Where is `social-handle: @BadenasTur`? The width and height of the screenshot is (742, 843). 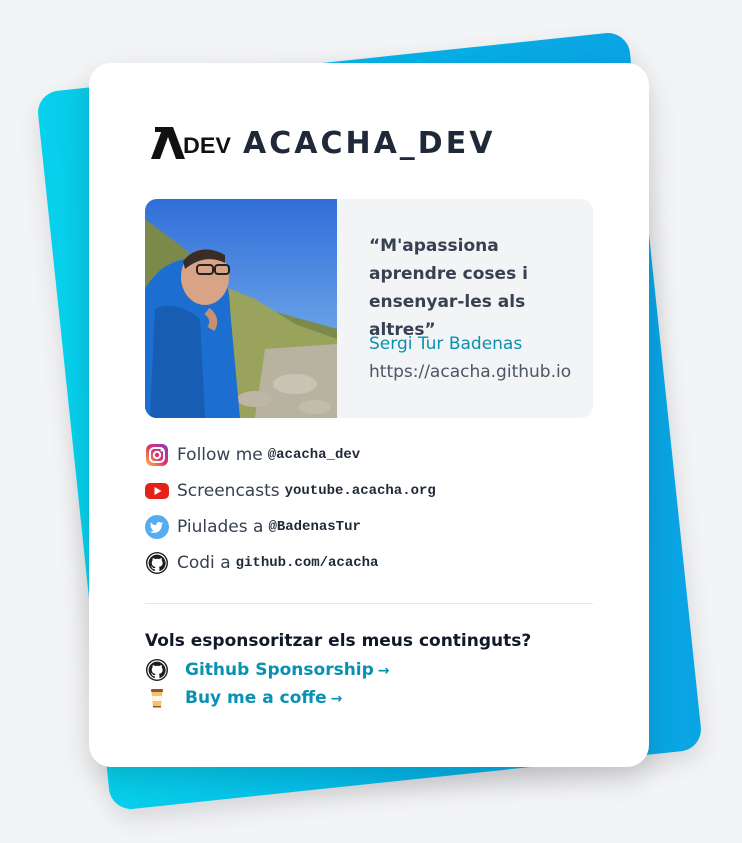 social-handle: @BadenasTur is located at coordinates (314, 527).